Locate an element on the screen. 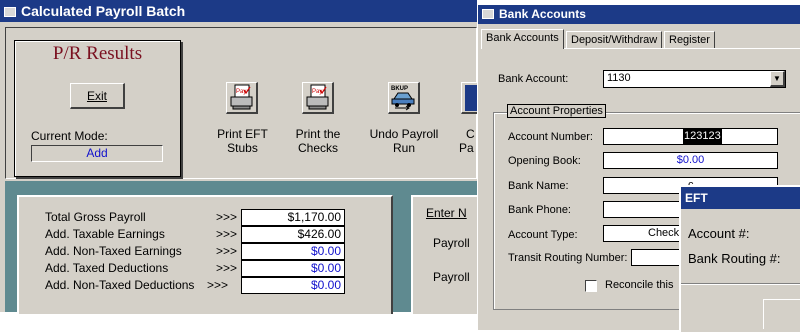 This screenshot has width=800, height=332. mode-value: Add is located at coordinates (97, 153).